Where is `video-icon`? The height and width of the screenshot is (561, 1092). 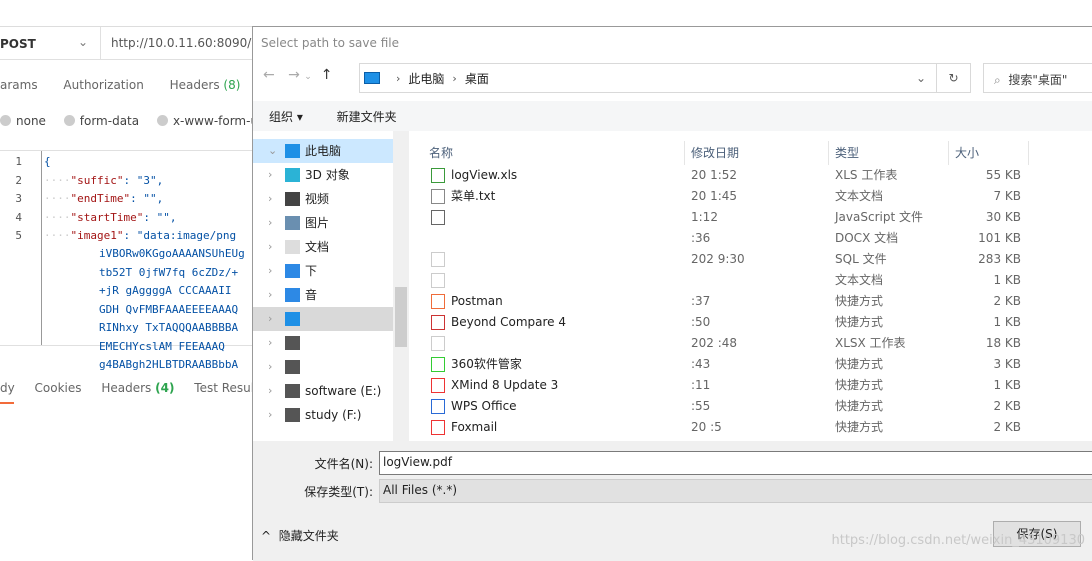
video-icon is located at coordinates (292, 199).